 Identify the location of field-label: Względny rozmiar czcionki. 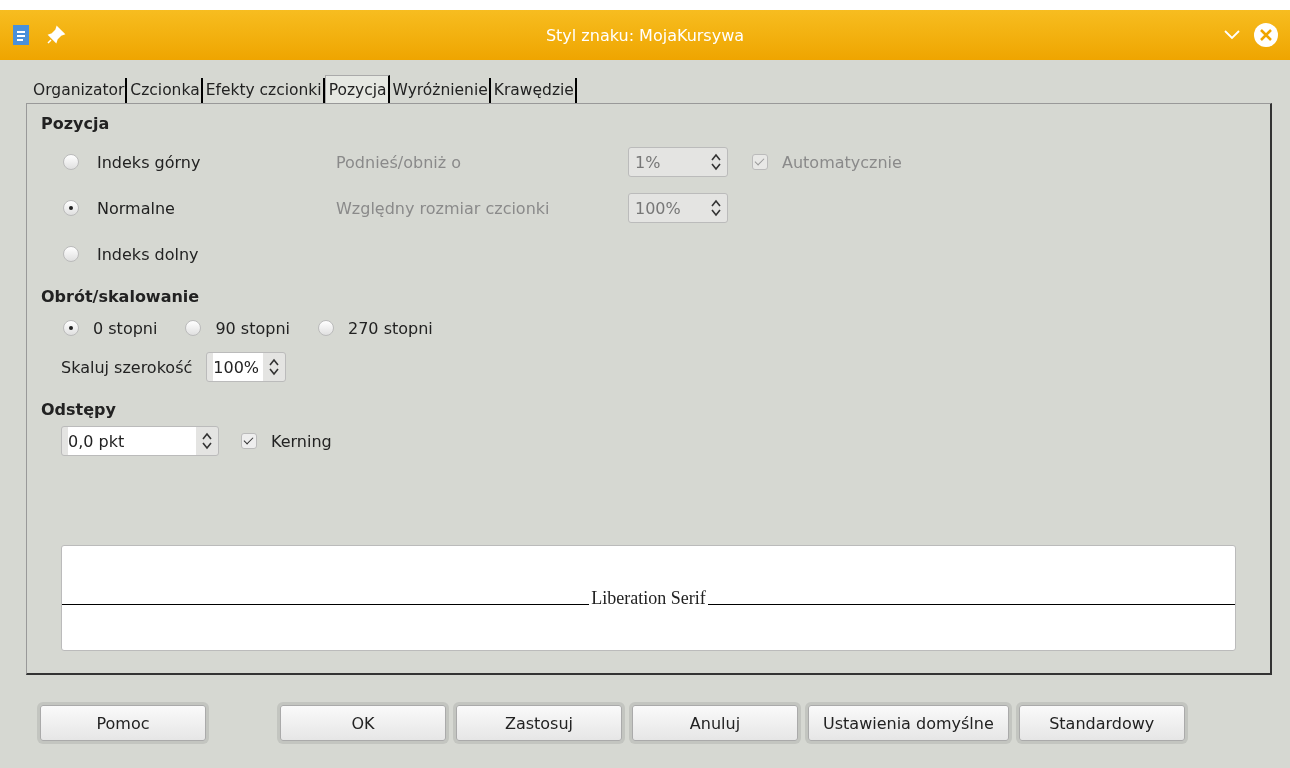
(443, 208).